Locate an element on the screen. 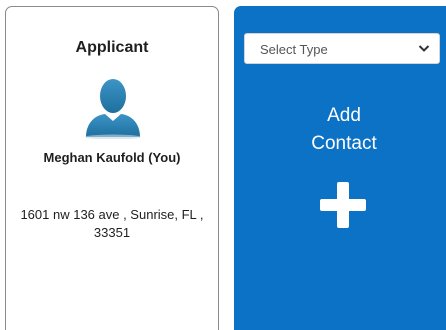 The image size is (446, 330). add-contact-label: Add Contact is located at coordinates (344, 129).